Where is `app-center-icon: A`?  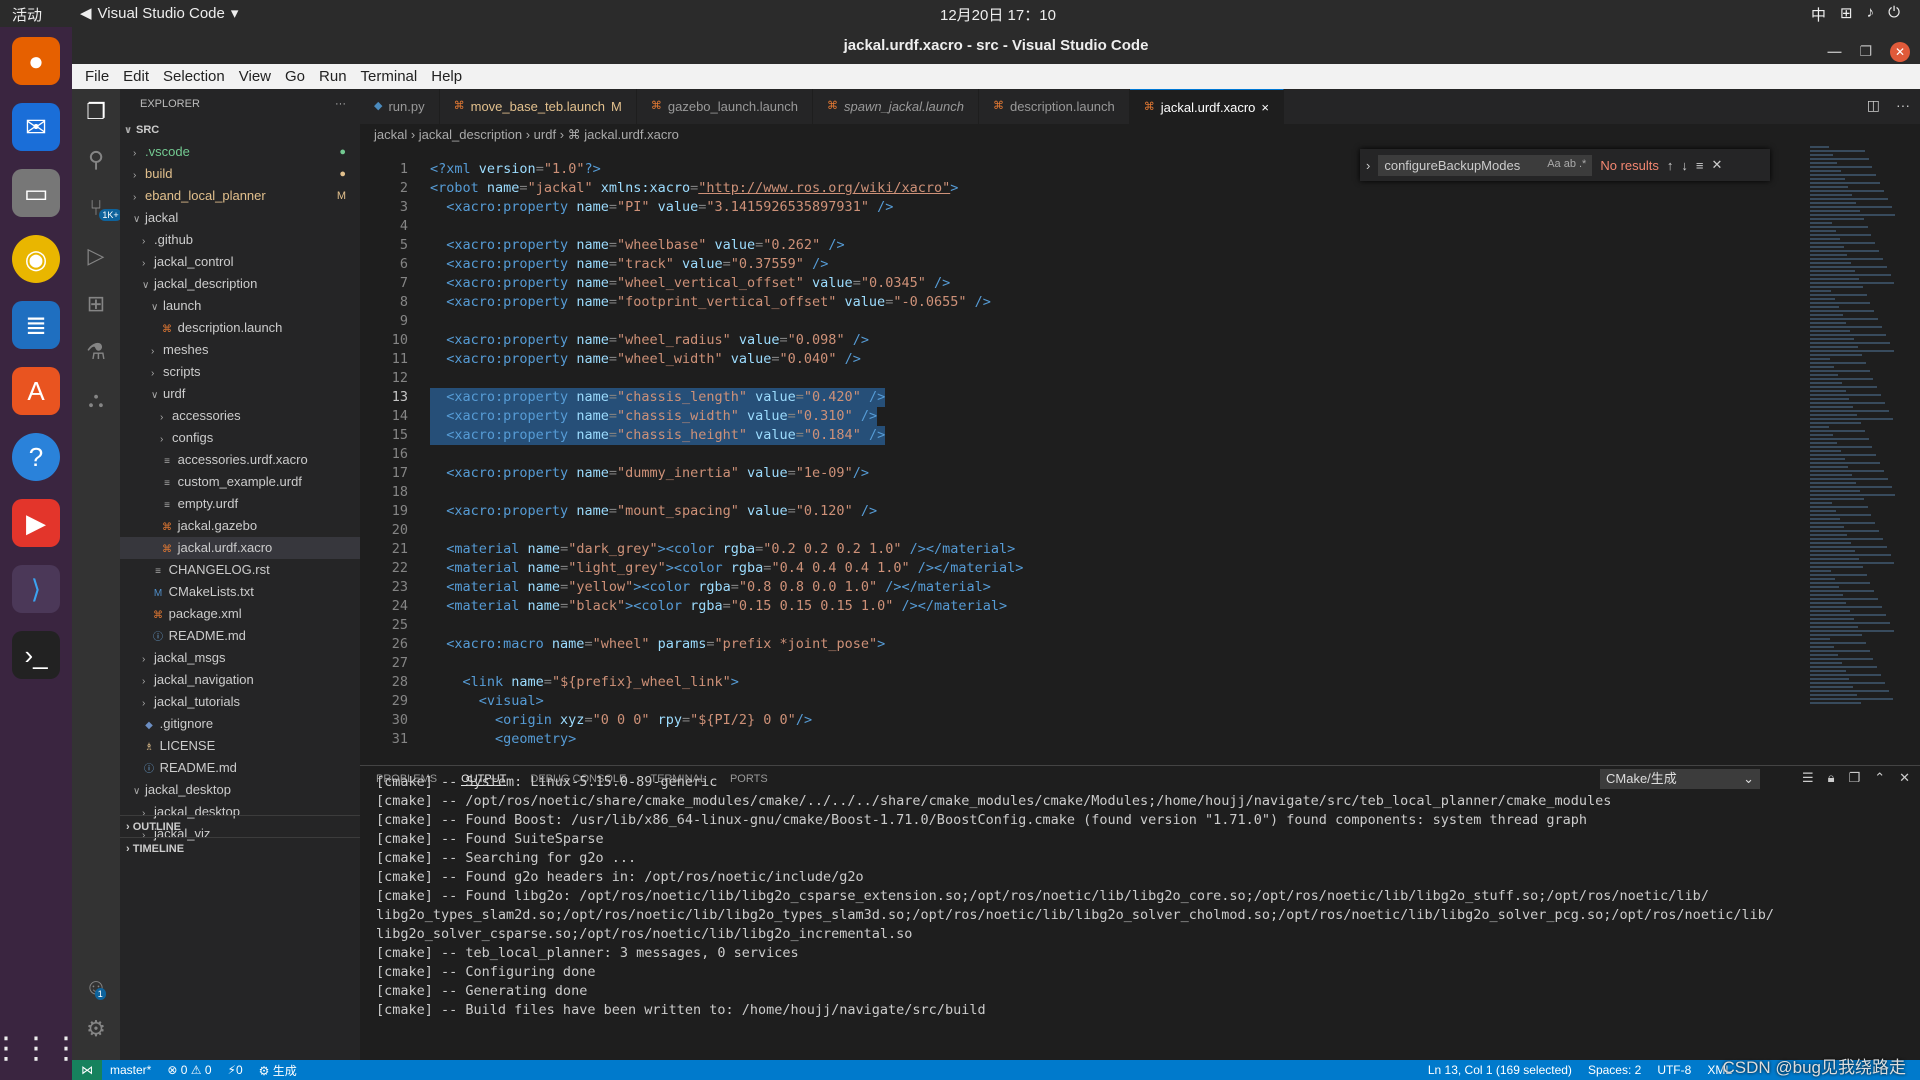 app-center-icon: A is located at coordinates (36, 391).